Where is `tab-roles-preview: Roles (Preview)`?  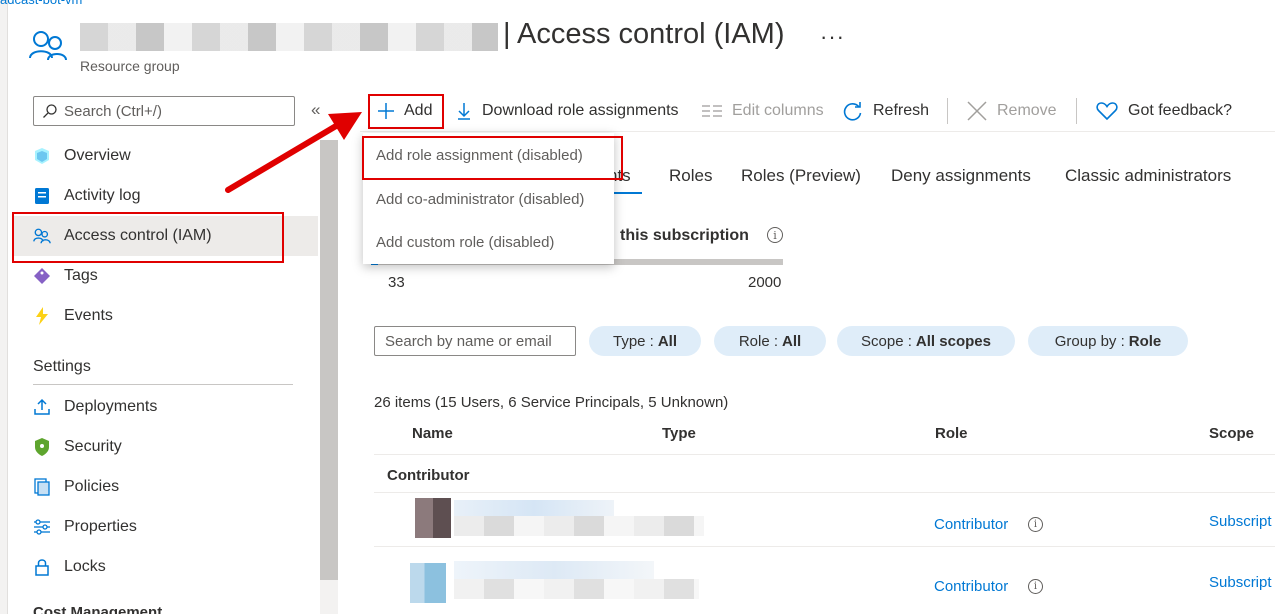
tab-roles-preview: Roles (Preview) is located at coordinates (801, 176).